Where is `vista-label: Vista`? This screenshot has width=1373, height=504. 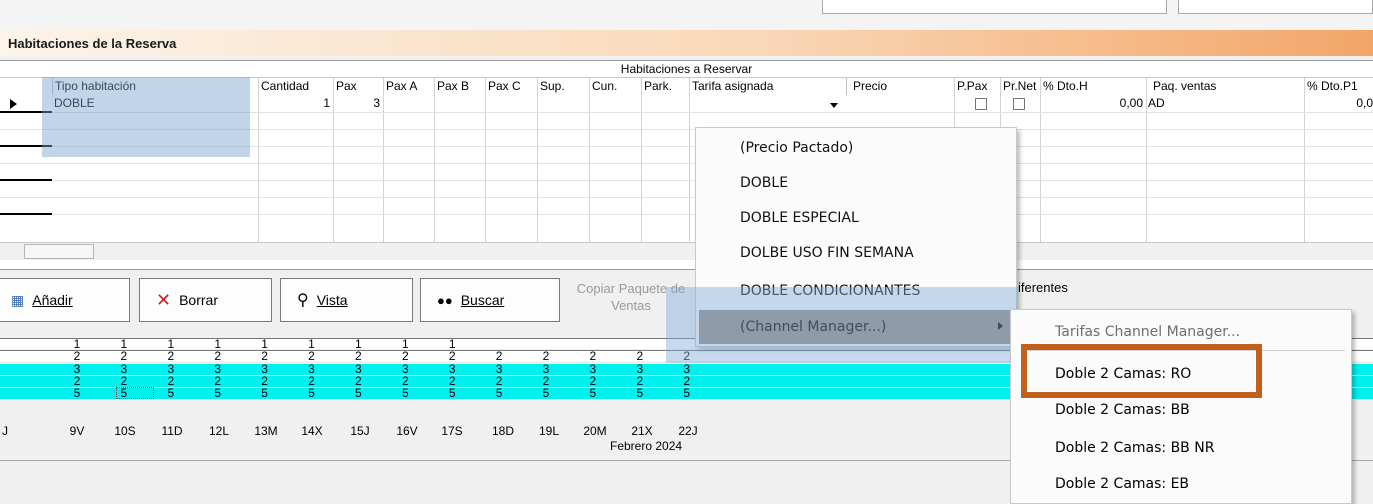
vista-label: Vista is located at coordinates (332, 300).